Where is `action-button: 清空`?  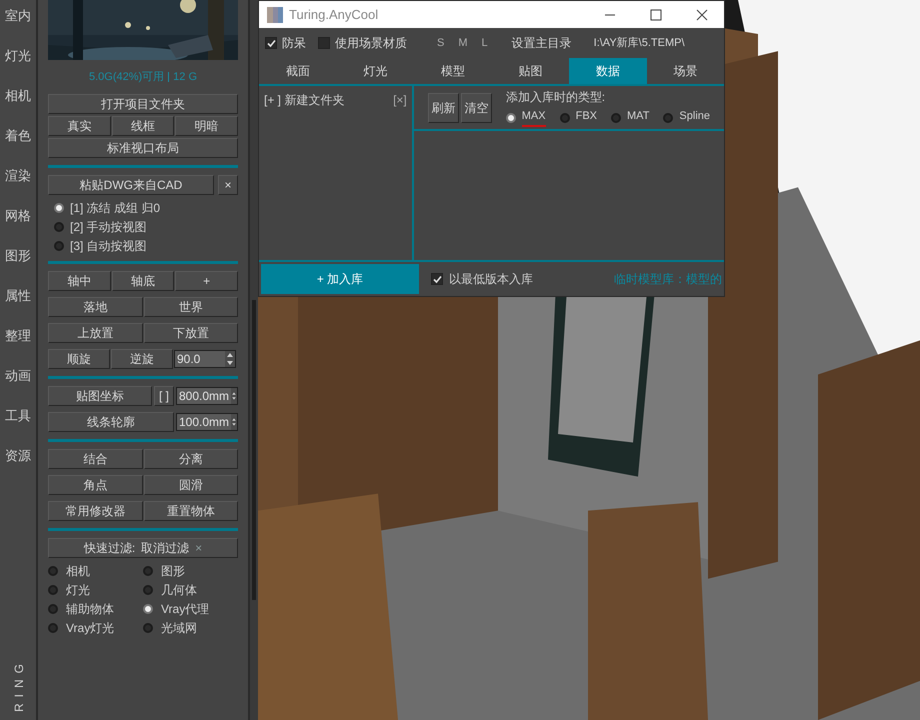
action-button: 清空 is located at coordinates (476, 107).